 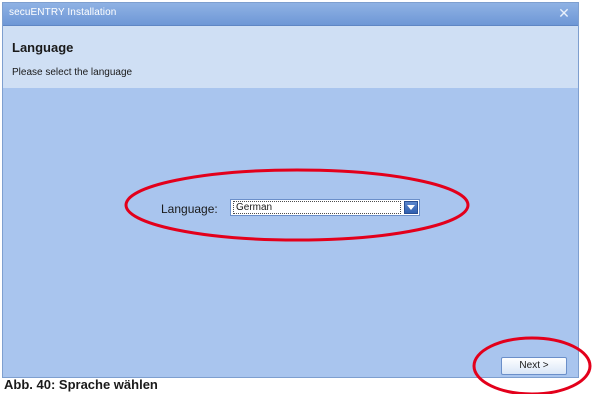 I want to click on figure-caption: Abb. 40: Sprache wählen, so click(x=81, y=385).